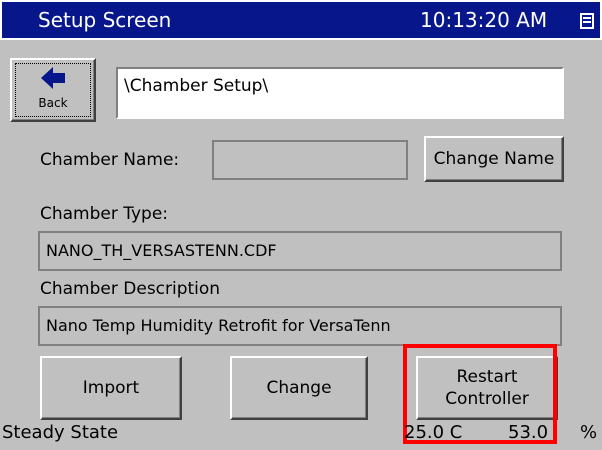  What do you see at coordinates (110, 160) in the screenshot?
I see `chamber-name-label: Chamber Name:` at bounding box center [110, 160].